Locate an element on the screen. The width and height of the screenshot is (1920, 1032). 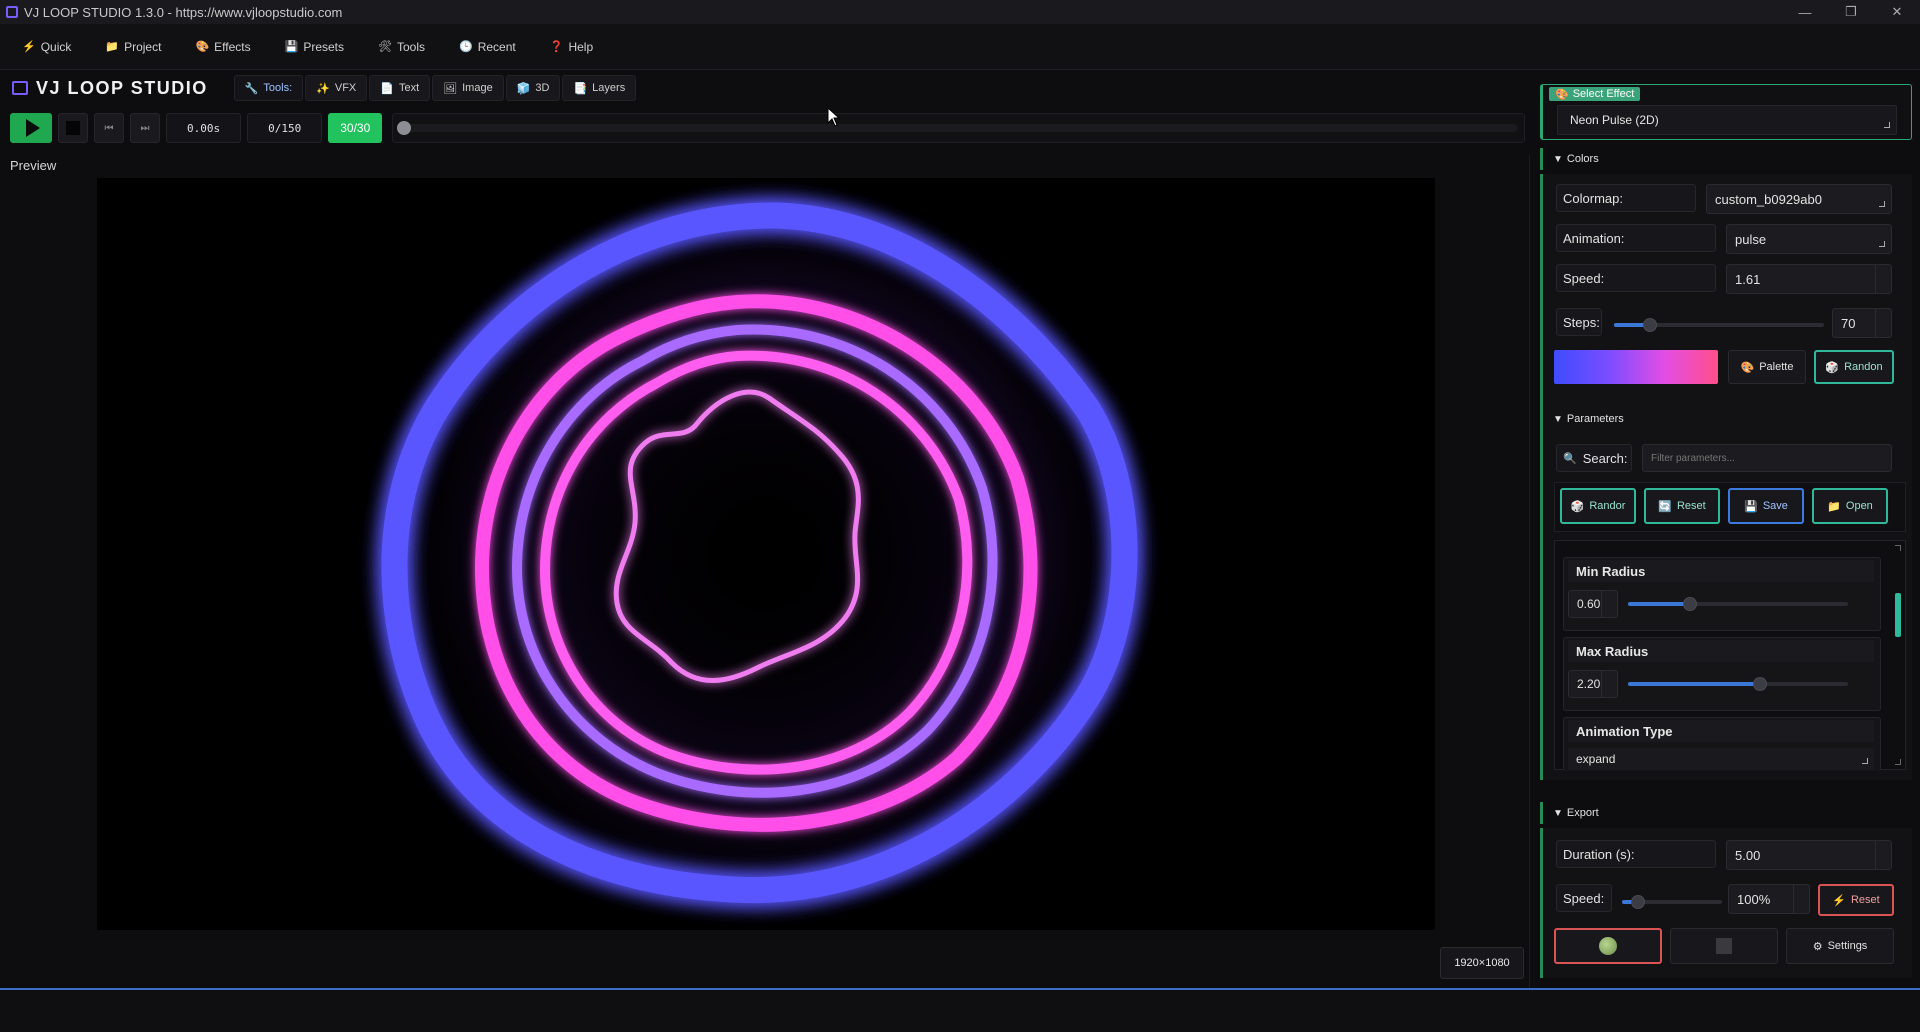
export-section-header: ▼ Export is located at coordinates (1726, 813).